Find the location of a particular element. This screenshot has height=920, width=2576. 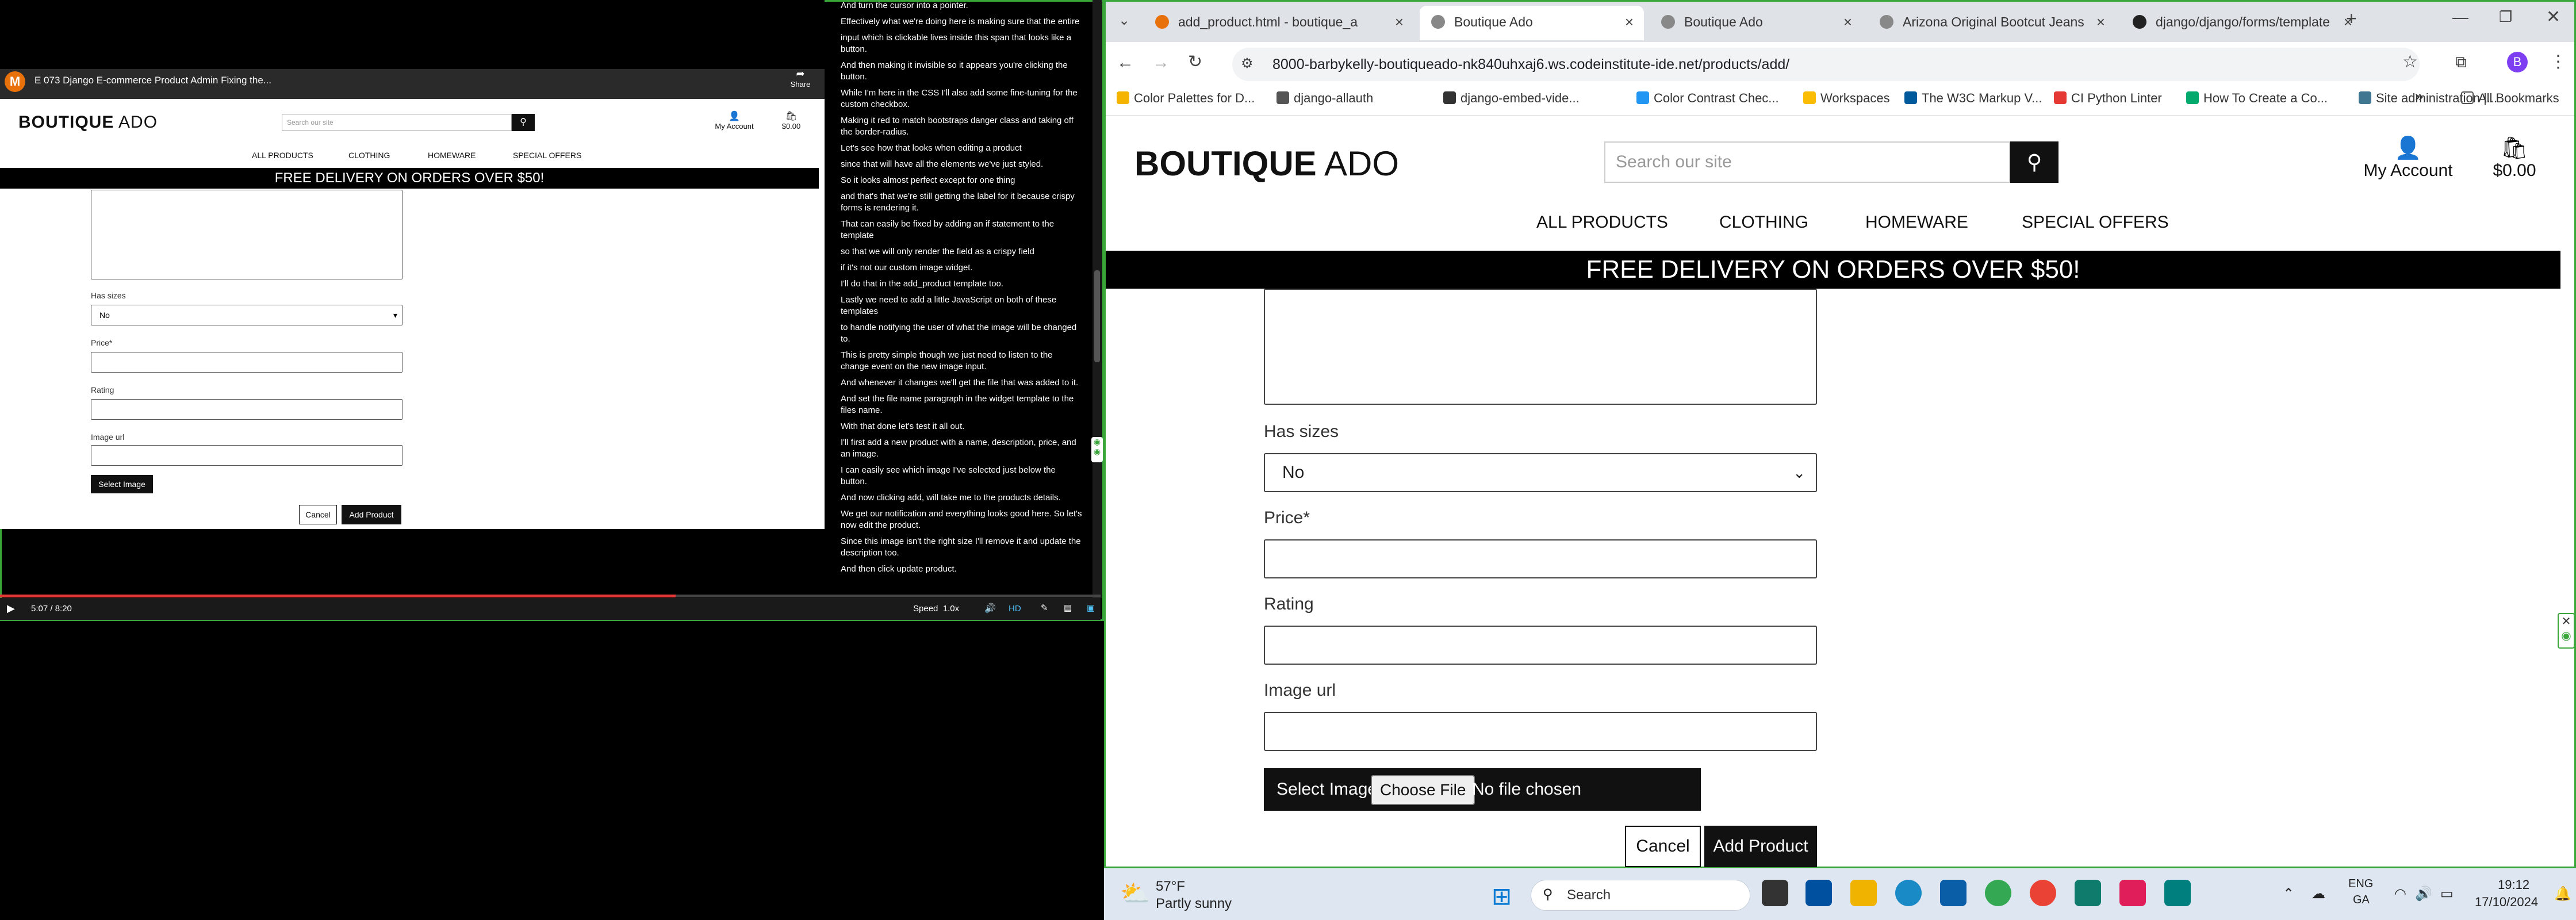

back-icon: ← is located at coordinates (1125, 62).